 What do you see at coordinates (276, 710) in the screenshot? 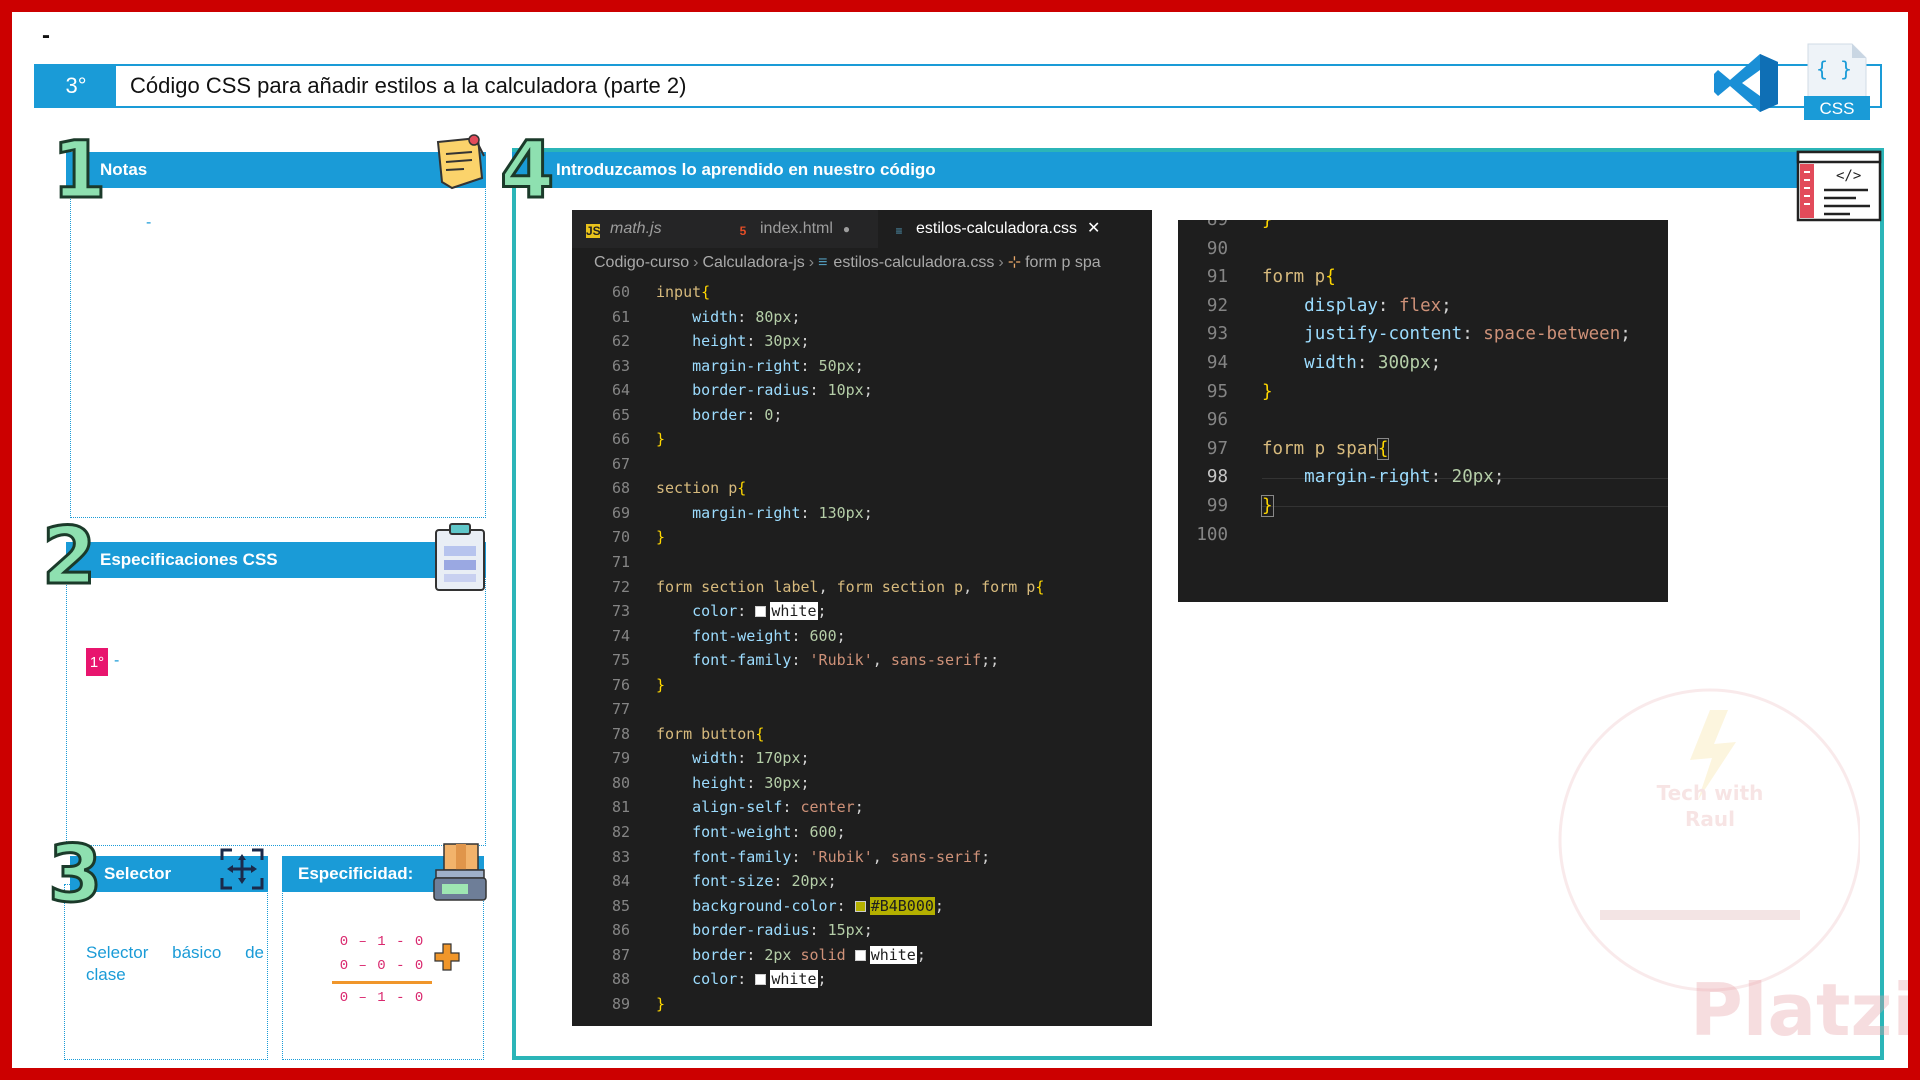
I see `specs-box` at bounding box center [276, 710].